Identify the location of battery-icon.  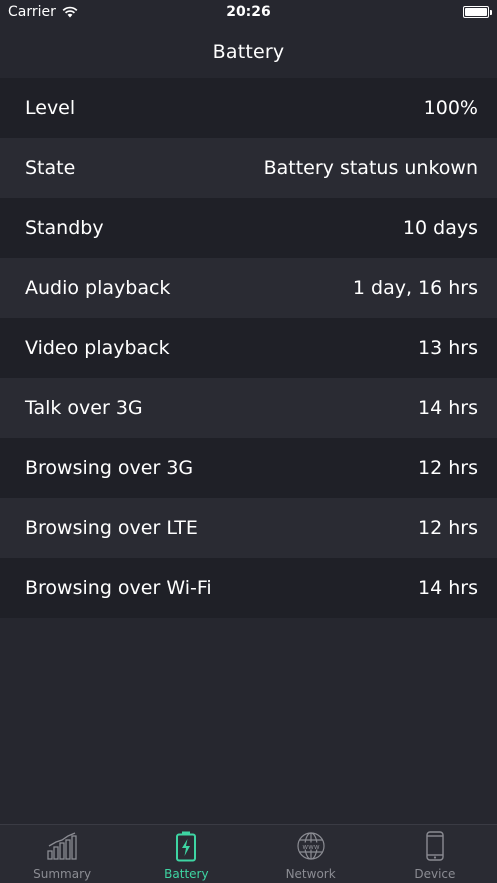
(186, 846).